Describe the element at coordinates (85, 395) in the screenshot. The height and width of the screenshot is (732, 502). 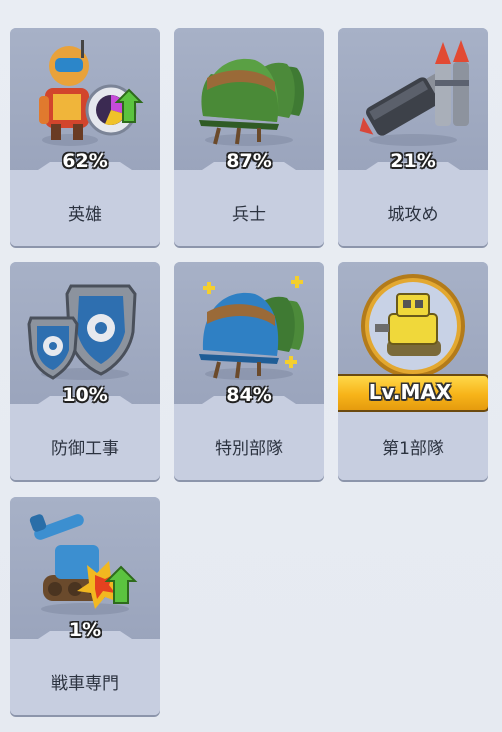
I see `progress-percent: 10%` at that location.